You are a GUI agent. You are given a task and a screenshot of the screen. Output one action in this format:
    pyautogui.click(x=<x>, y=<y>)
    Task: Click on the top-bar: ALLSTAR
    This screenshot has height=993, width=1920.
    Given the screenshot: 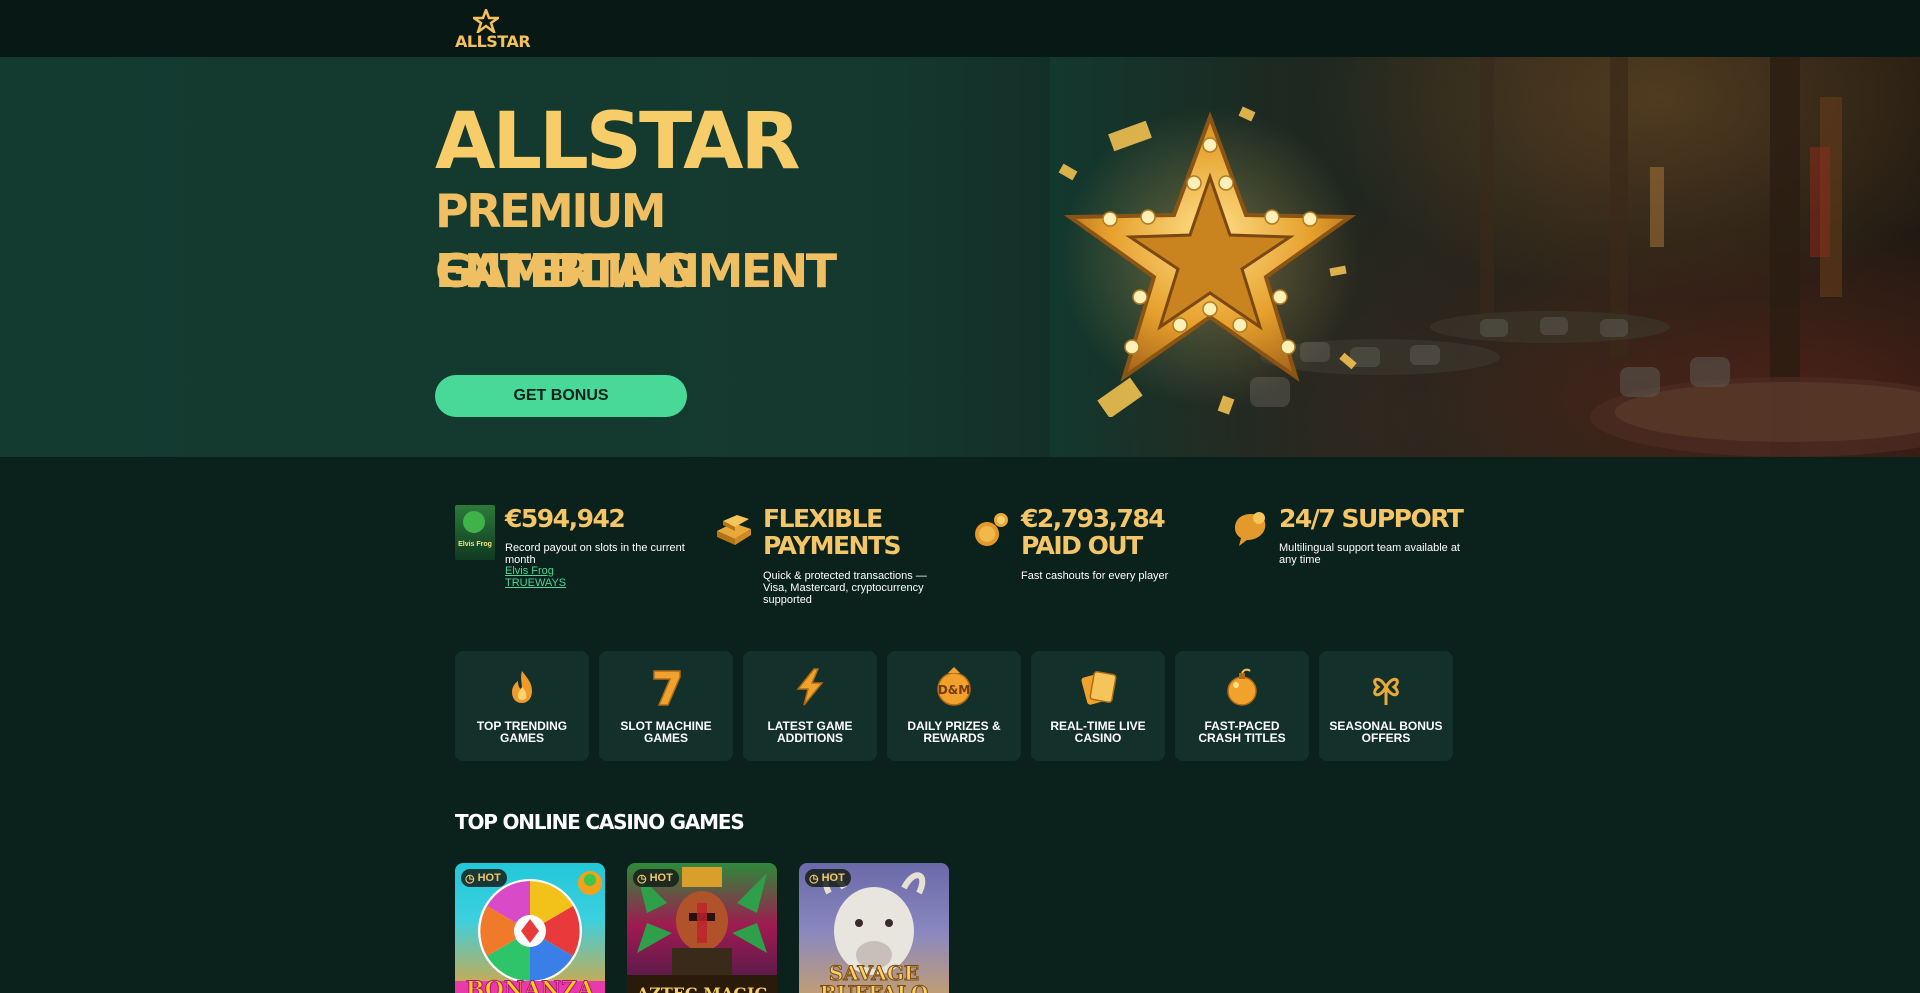 What is the action you would take?
    pyautogui.click(x=960, y=28)
    